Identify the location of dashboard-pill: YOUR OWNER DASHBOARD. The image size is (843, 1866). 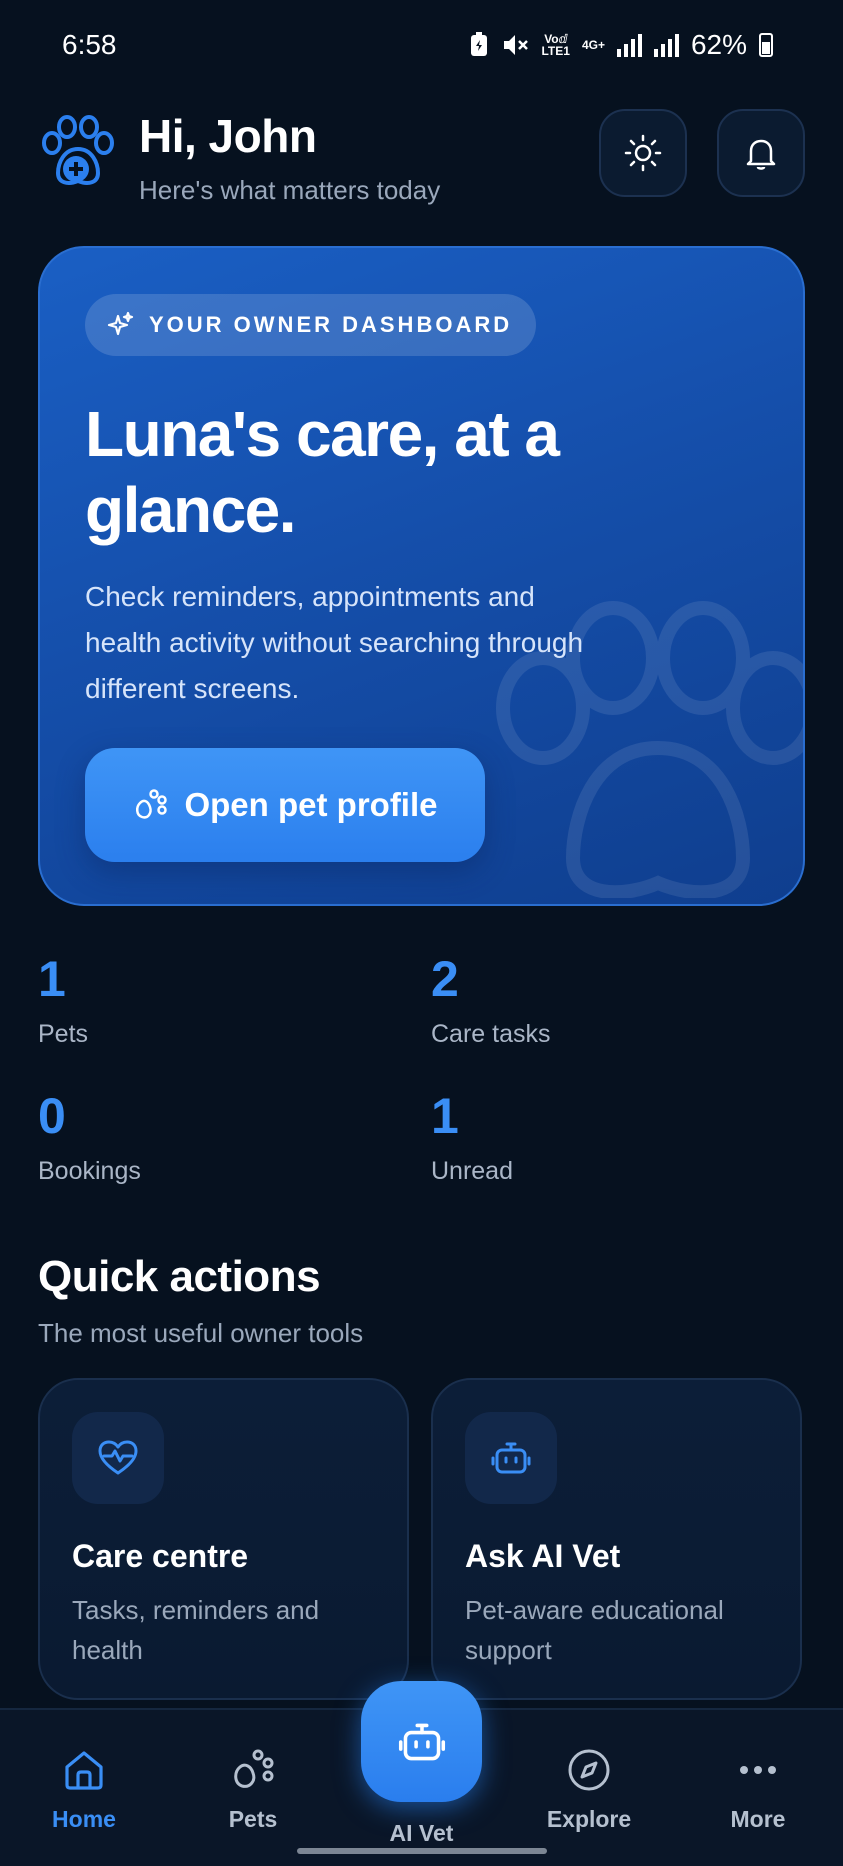
(311, 325).